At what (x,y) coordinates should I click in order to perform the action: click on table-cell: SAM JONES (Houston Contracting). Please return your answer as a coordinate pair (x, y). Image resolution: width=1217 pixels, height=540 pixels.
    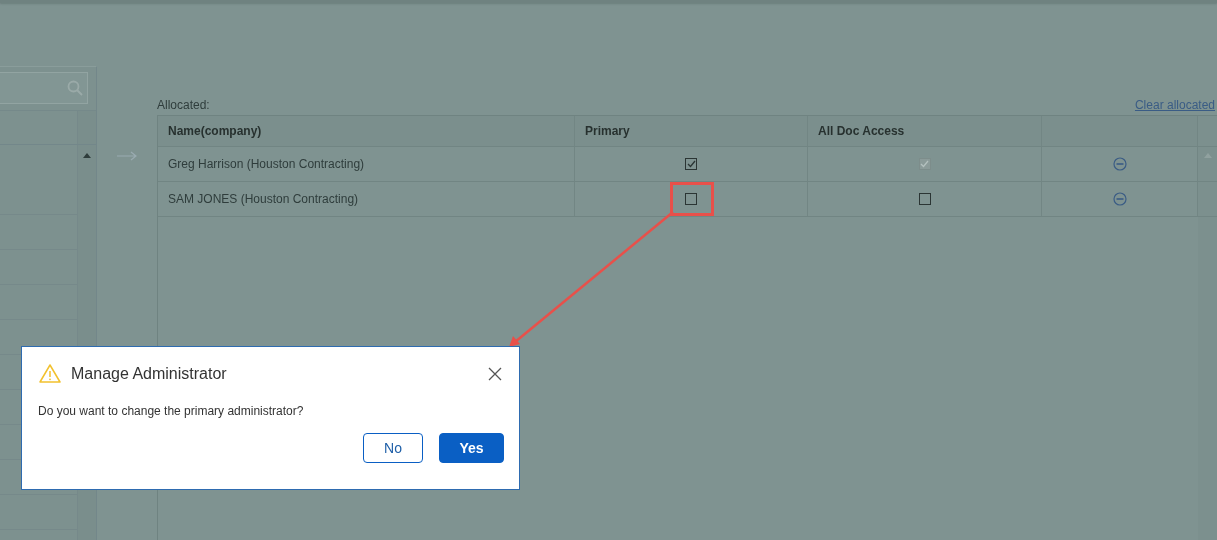
    Looking at the image, I should click on (263, 199).